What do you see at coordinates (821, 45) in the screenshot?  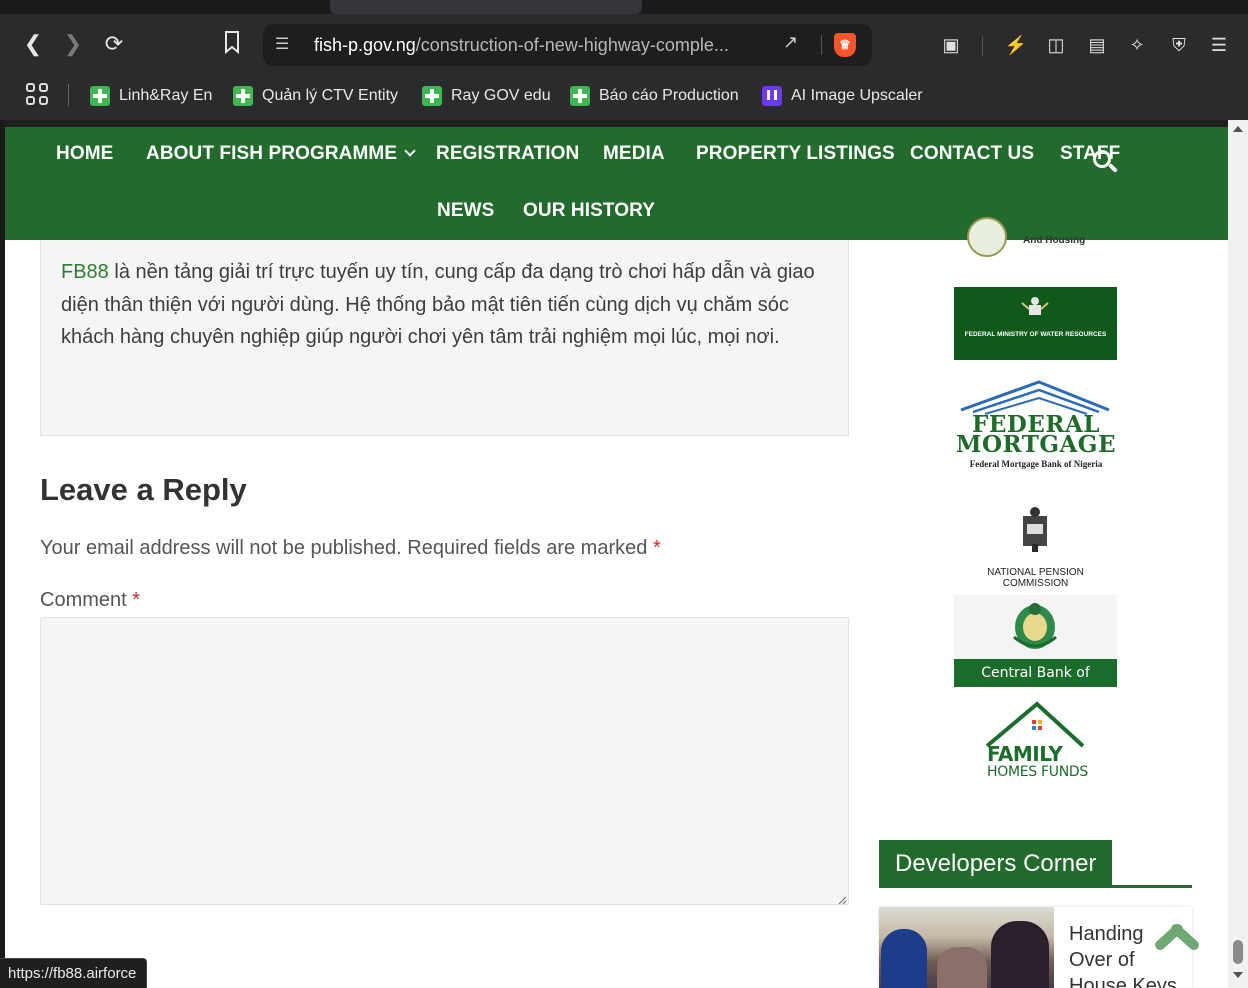 I see `omnibox-divider` at bounding box center [821, 45].